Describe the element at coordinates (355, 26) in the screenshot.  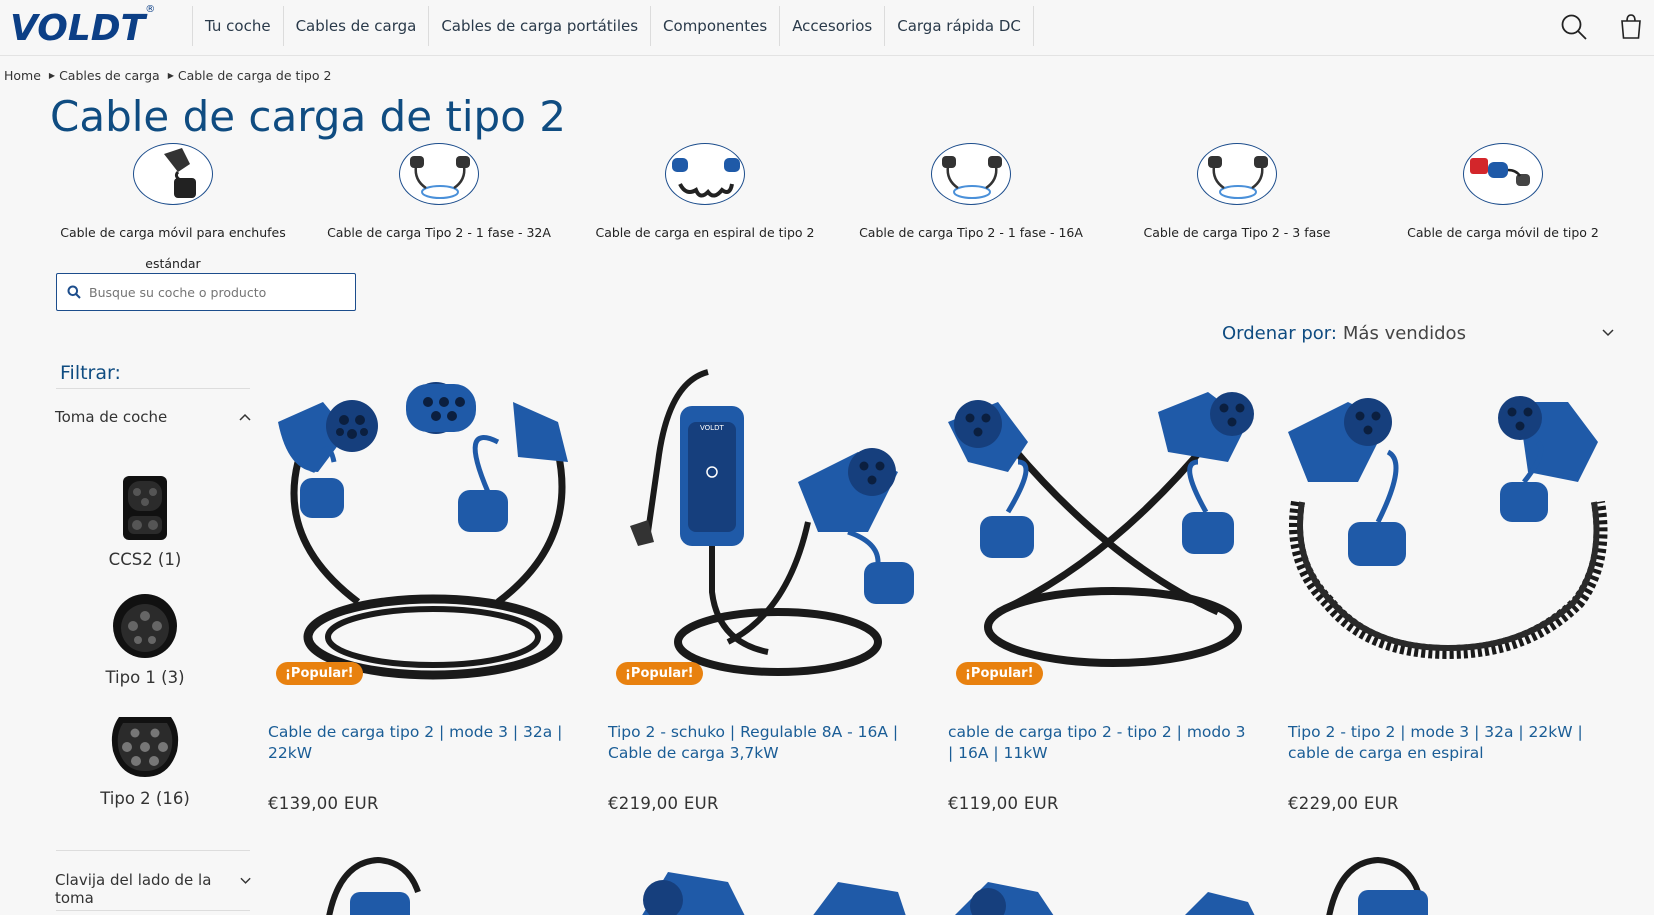
I see `nav-cables-de-carga: Cables de carga` at that location.